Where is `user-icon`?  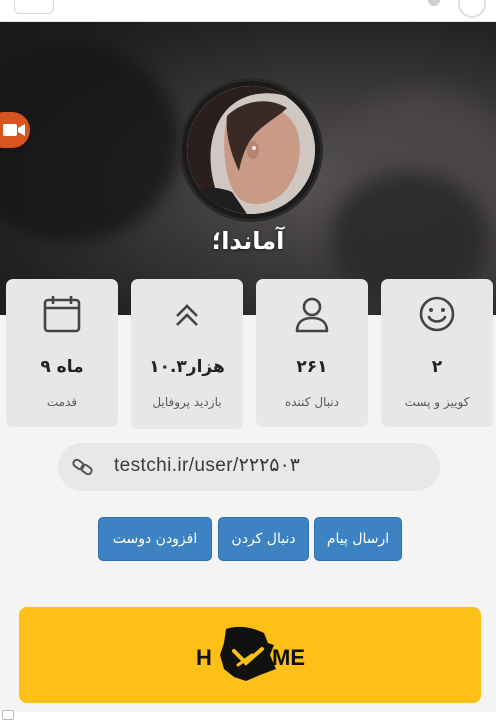
user-icon is located at coordinates (312, 314).